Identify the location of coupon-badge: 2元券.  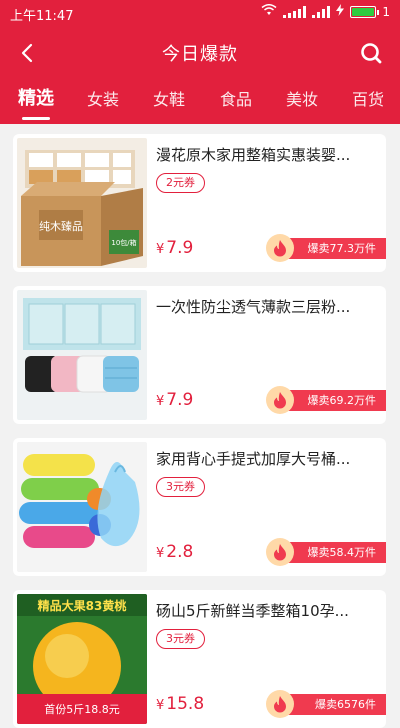
(180, 183).